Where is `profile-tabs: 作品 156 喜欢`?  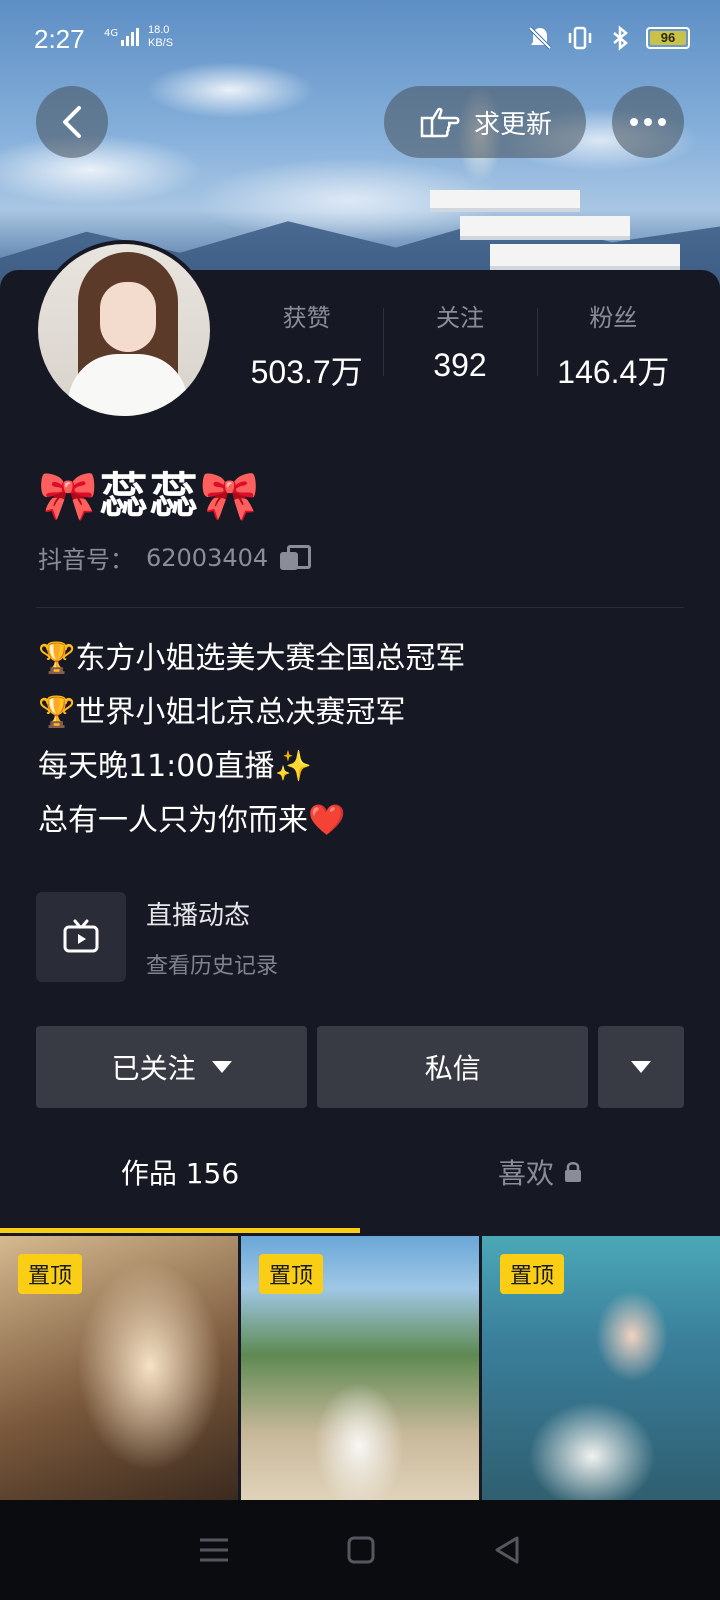
profile-tabs: 作品 156 喜欢 is located at coordinates (360, 1192).